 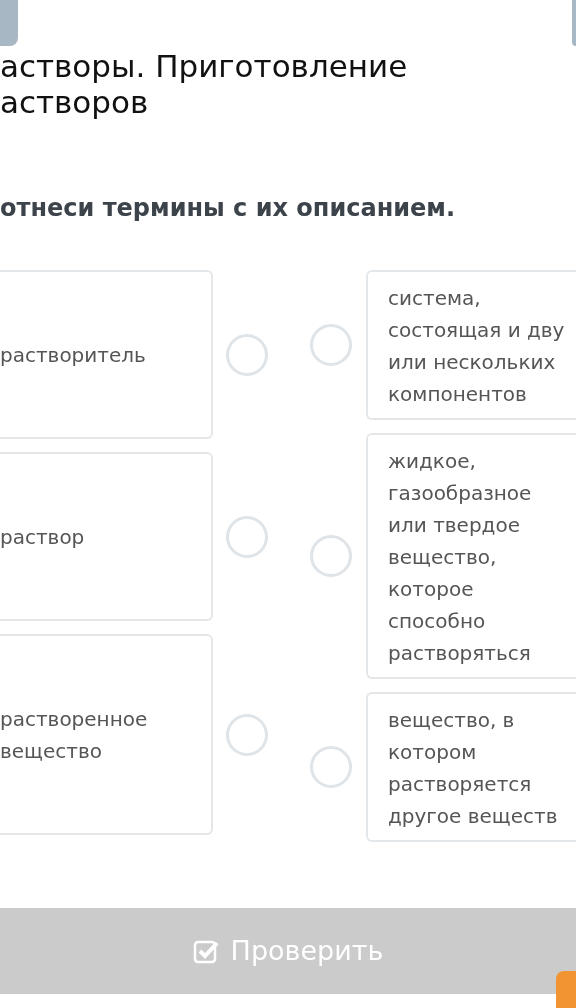 I want to click on term-text: растворенное вещество, so click(x=74, y=735).